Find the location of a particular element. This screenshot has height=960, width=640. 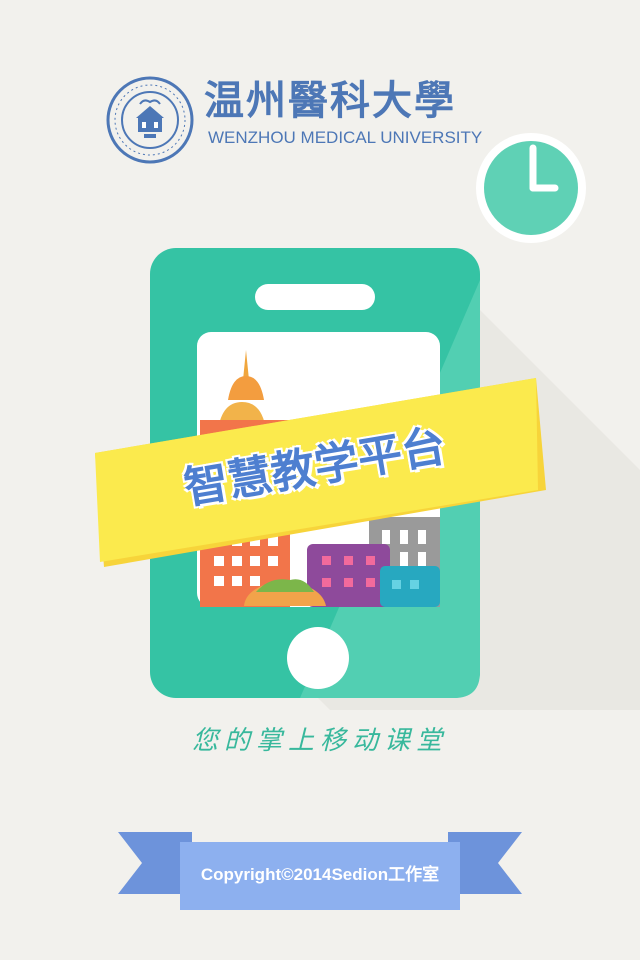

university-seal-icon is located at coordinates (150, 120).